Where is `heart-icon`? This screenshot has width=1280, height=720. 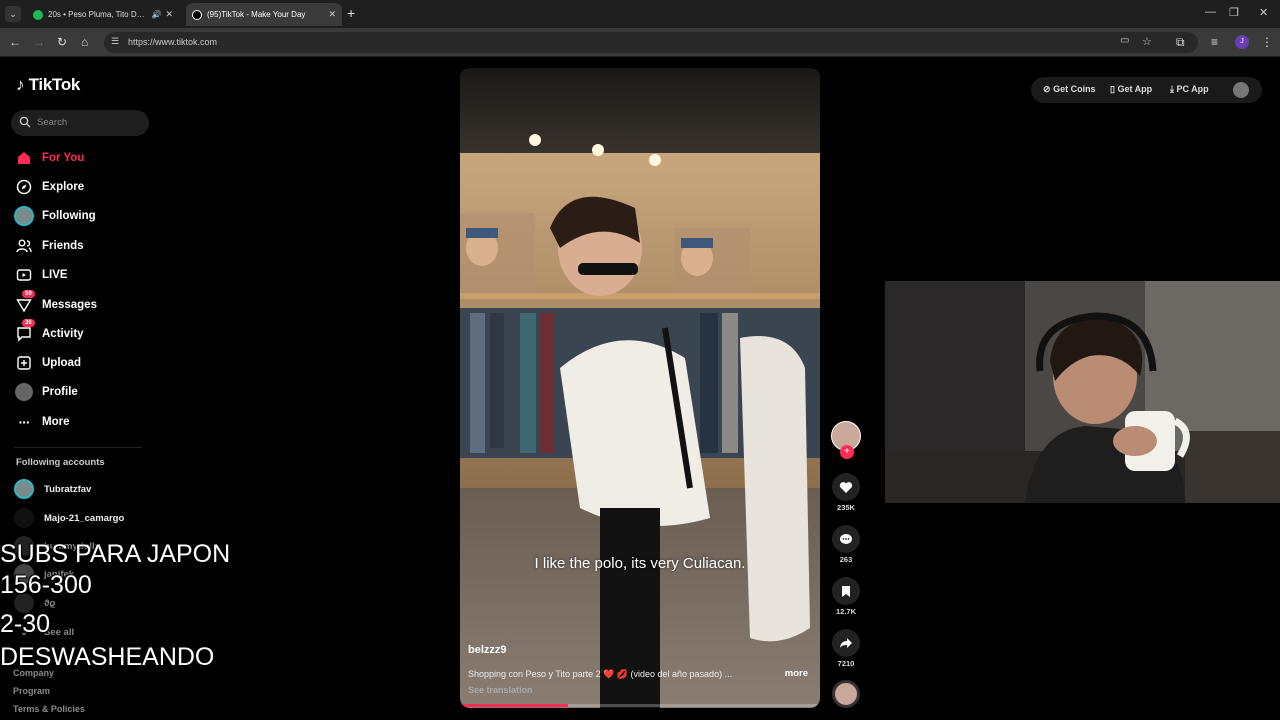
heart-icon is located at coordinates (846, 487).